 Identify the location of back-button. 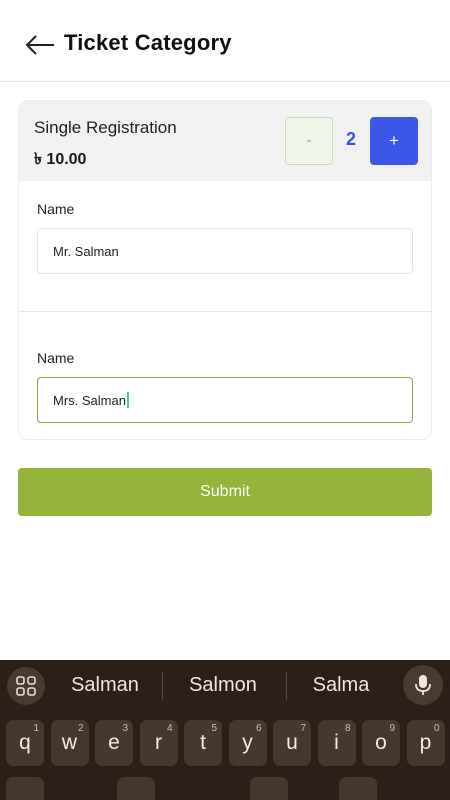
(40, 45).